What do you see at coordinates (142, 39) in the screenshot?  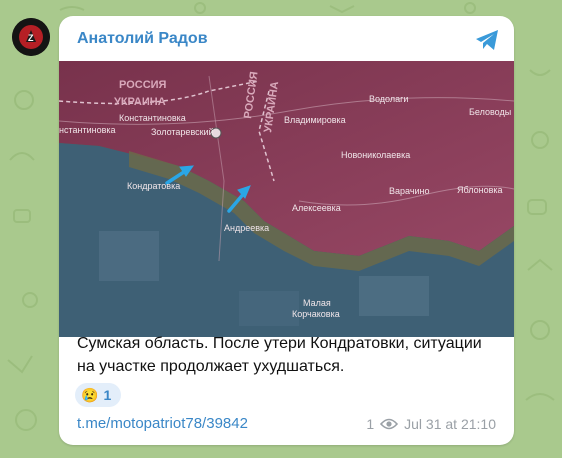 I see `author-name: Анатолий Радов` at bounding box center [142, 39].